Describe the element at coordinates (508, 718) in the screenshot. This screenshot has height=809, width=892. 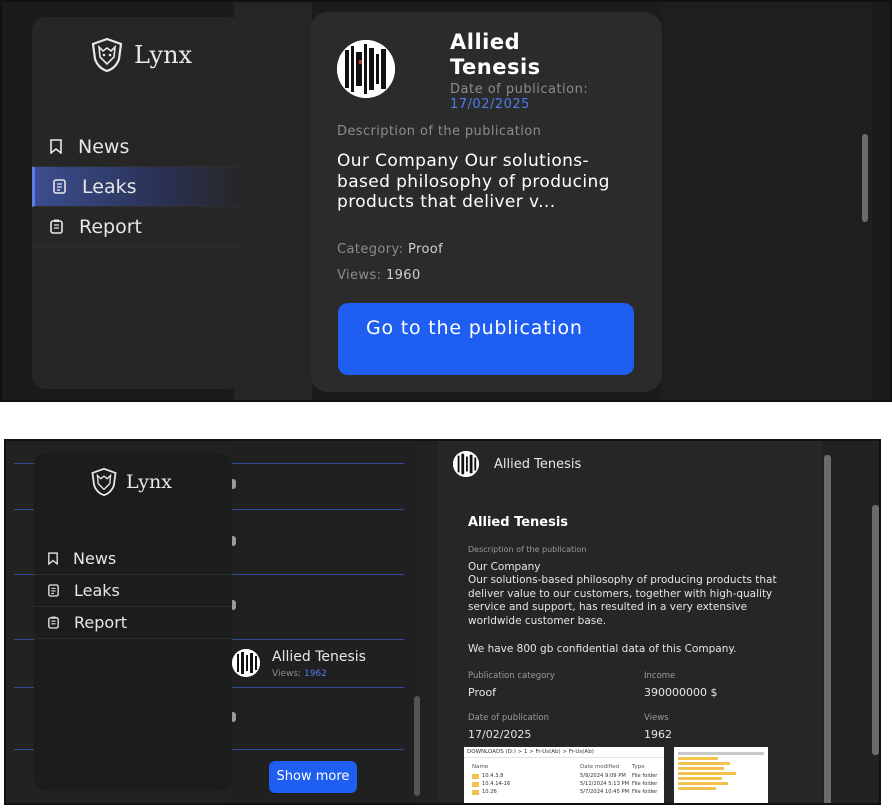
I see `date-label: Date of publication` at that location.